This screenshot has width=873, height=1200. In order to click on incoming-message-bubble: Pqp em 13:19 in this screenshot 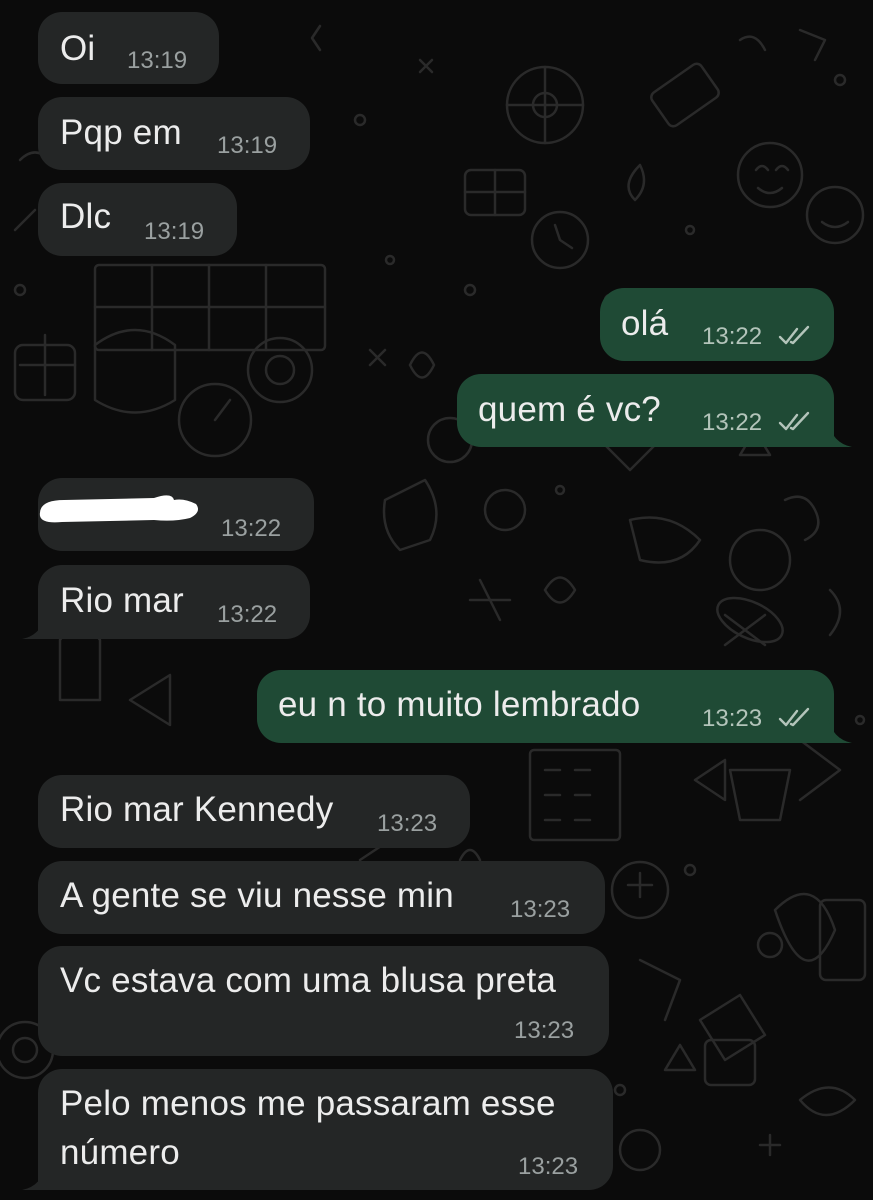, I will do `click(174, 133)`.